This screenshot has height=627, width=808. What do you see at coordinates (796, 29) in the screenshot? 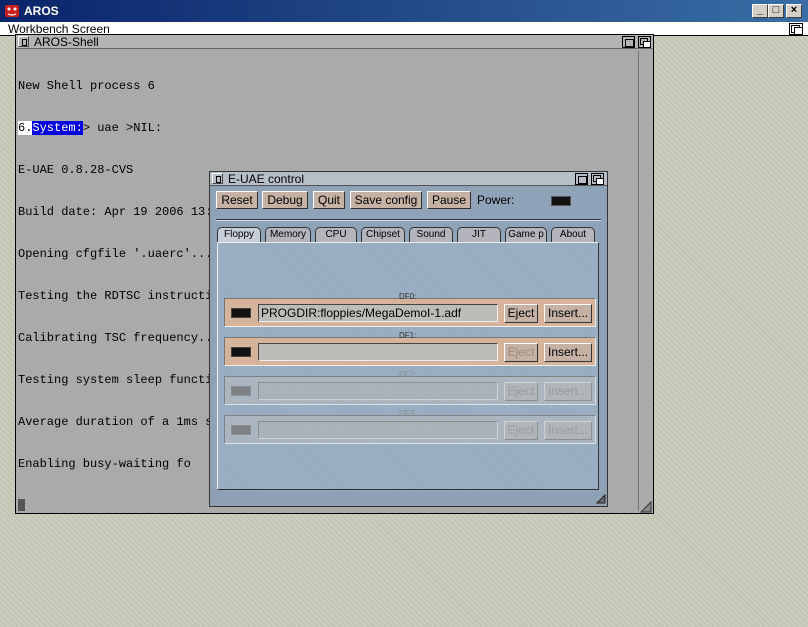
I see `screen-depth-icon` at bounding box center [796, 29].